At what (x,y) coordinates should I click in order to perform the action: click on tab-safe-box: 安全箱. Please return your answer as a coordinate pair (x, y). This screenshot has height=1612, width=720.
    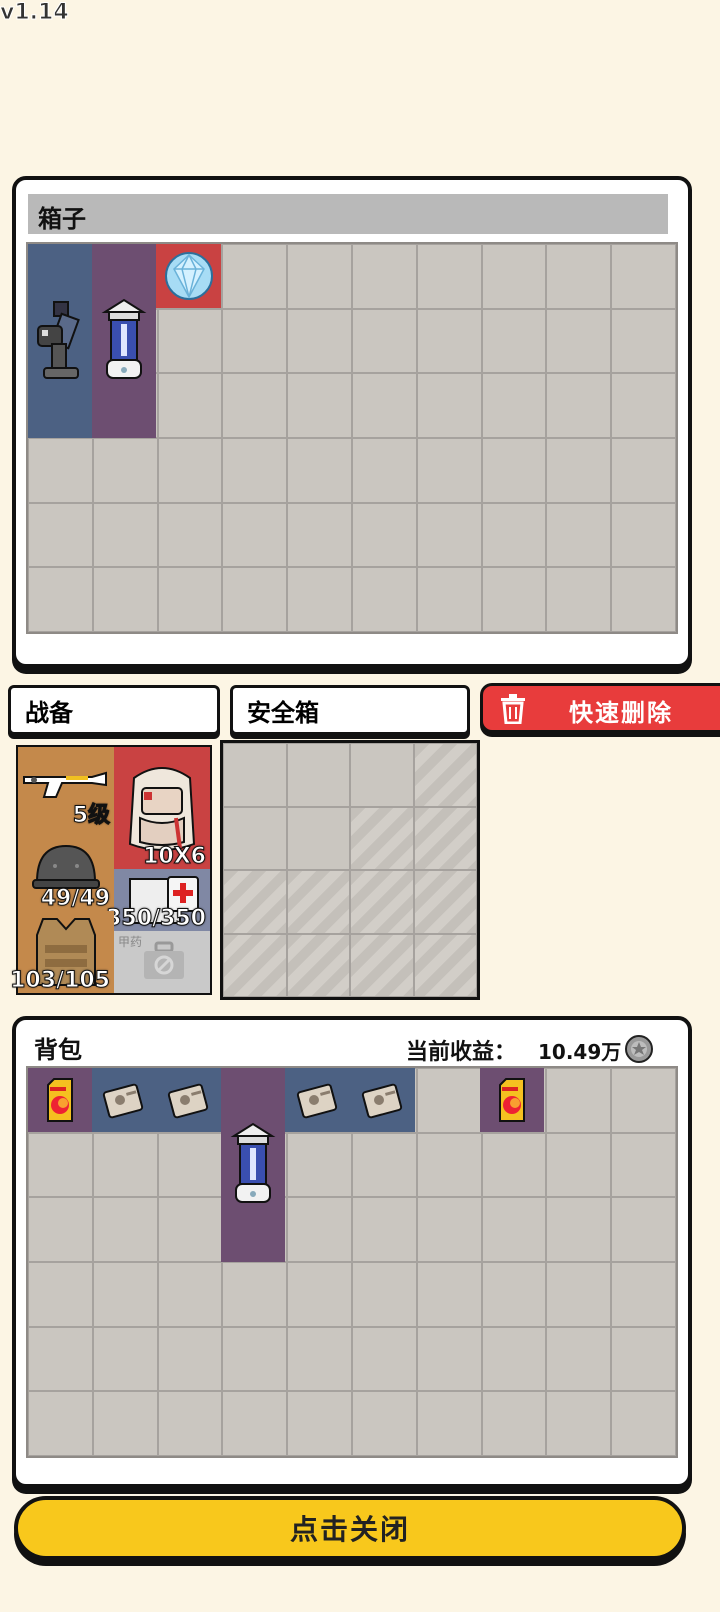
    Looking at the image, I should click on (350, 710).